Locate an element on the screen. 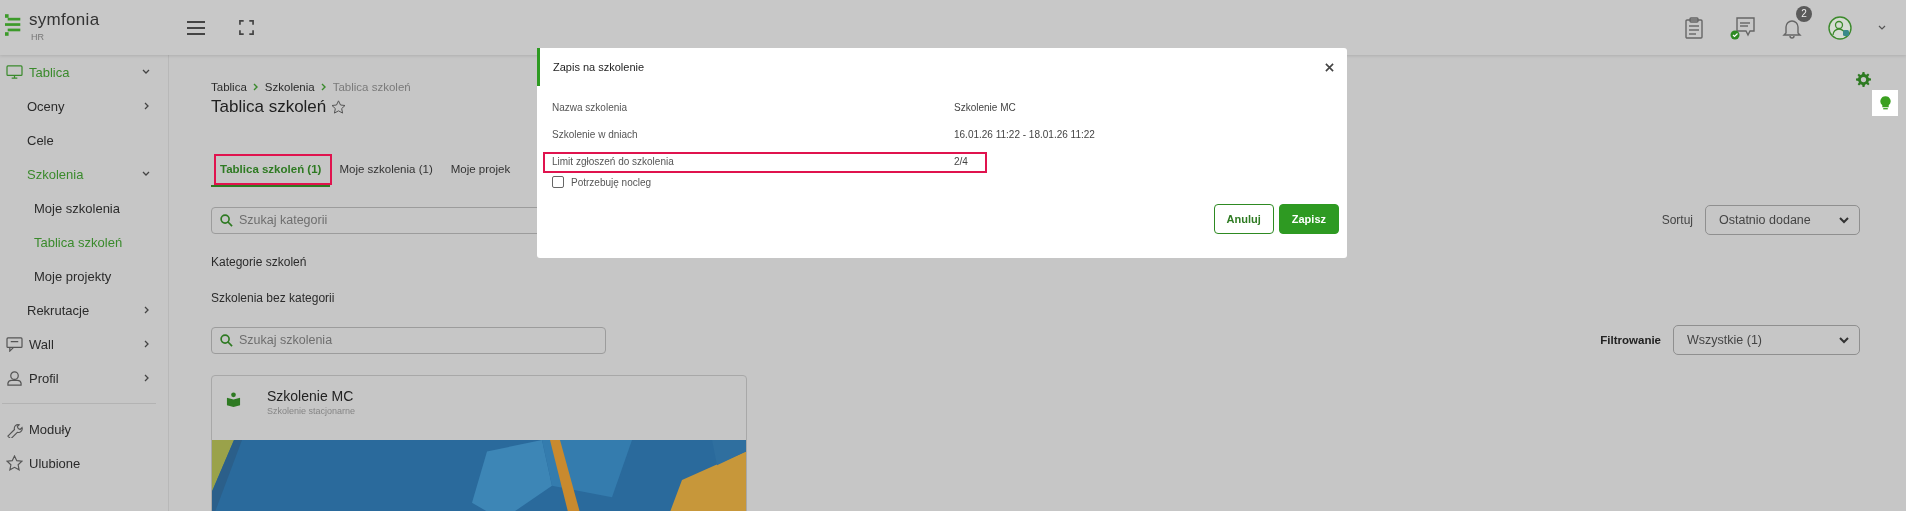 The height and width of the screenshot is (511, 1906). sidebar-item: Rekrutacje is located at coordinates (84, 310).